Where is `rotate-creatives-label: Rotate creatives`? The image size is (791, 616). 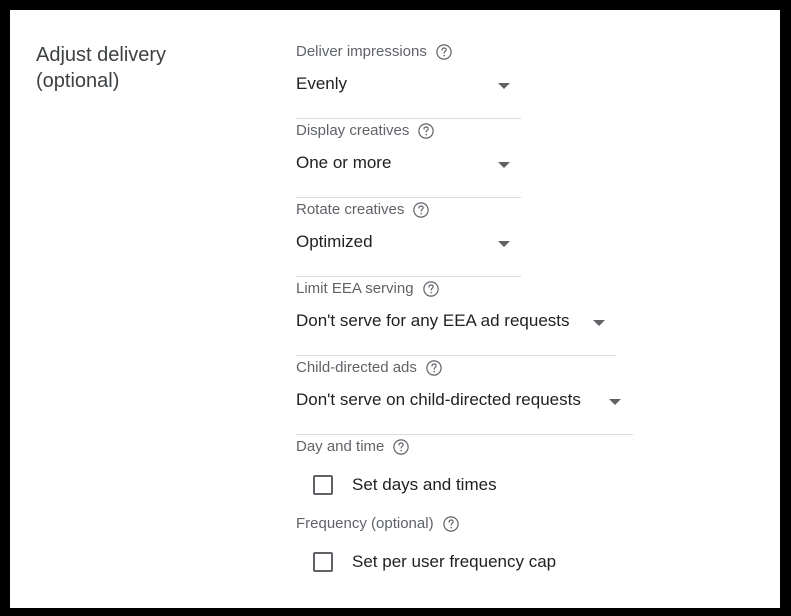
rotate-creatives-label: Rotate creatives is located at coordinates (350, 209).